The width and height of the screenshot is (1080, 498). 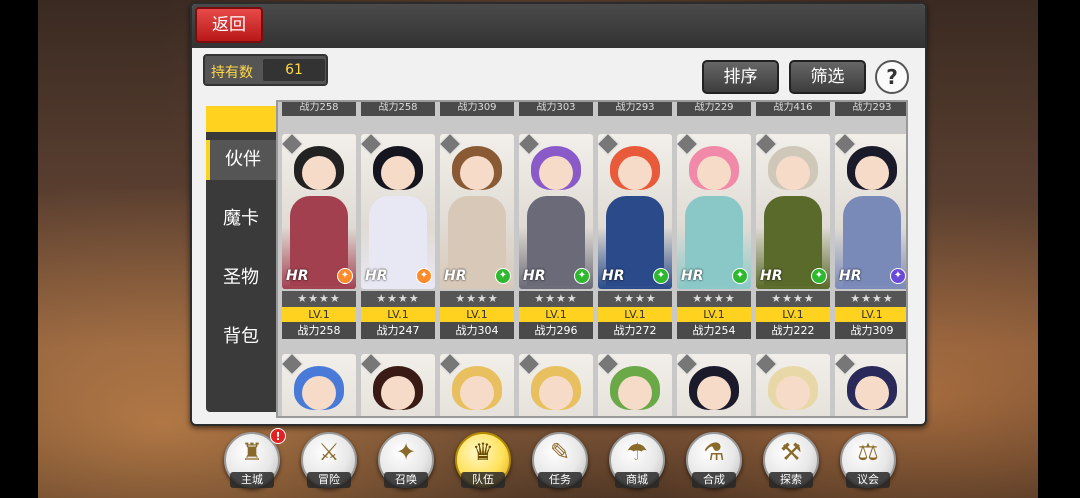 What do you see at coordinates (254, 461) in the screenshot?
I see `nav-castle: ♜ 主城!` at bounding box center [254, 461].